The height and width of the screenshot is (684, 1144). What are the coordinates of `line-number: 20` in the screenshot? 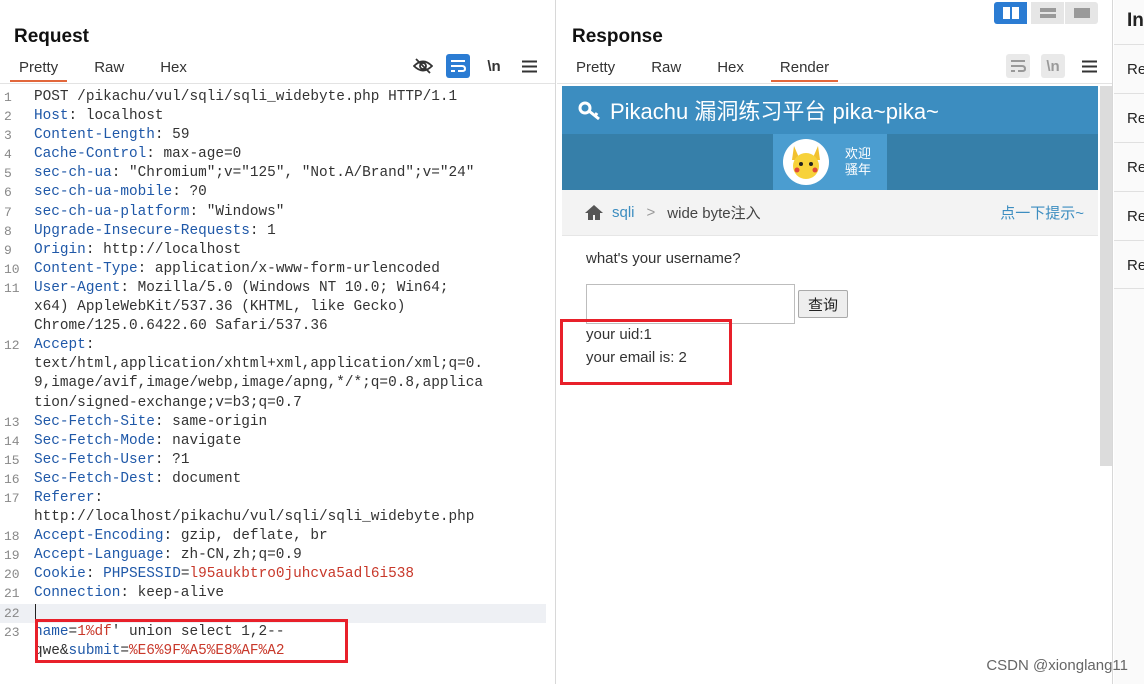 It's located at (12, 575).